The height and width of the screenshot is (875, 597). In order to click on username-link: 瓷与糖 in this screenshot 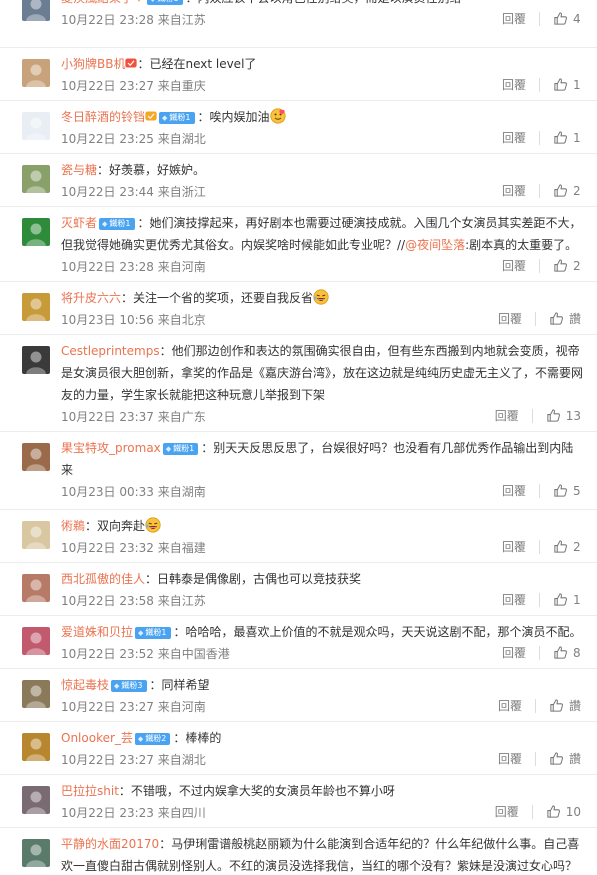, I will do `click(79, 170)`.